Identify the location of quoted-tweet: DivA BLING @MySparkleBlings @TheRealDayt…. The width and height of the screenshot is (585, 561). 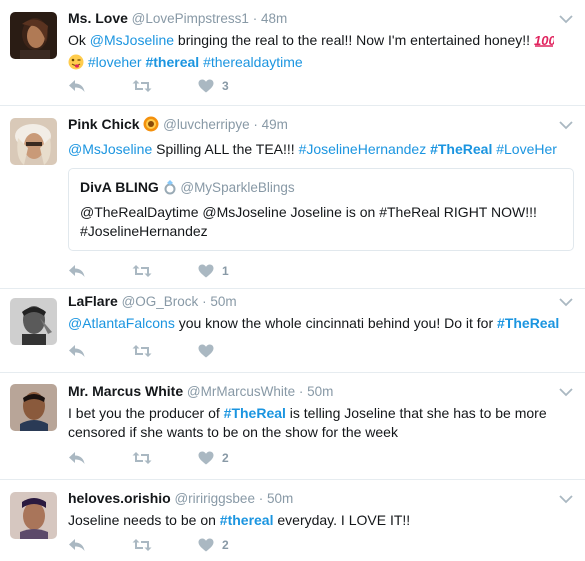
(321, 209).